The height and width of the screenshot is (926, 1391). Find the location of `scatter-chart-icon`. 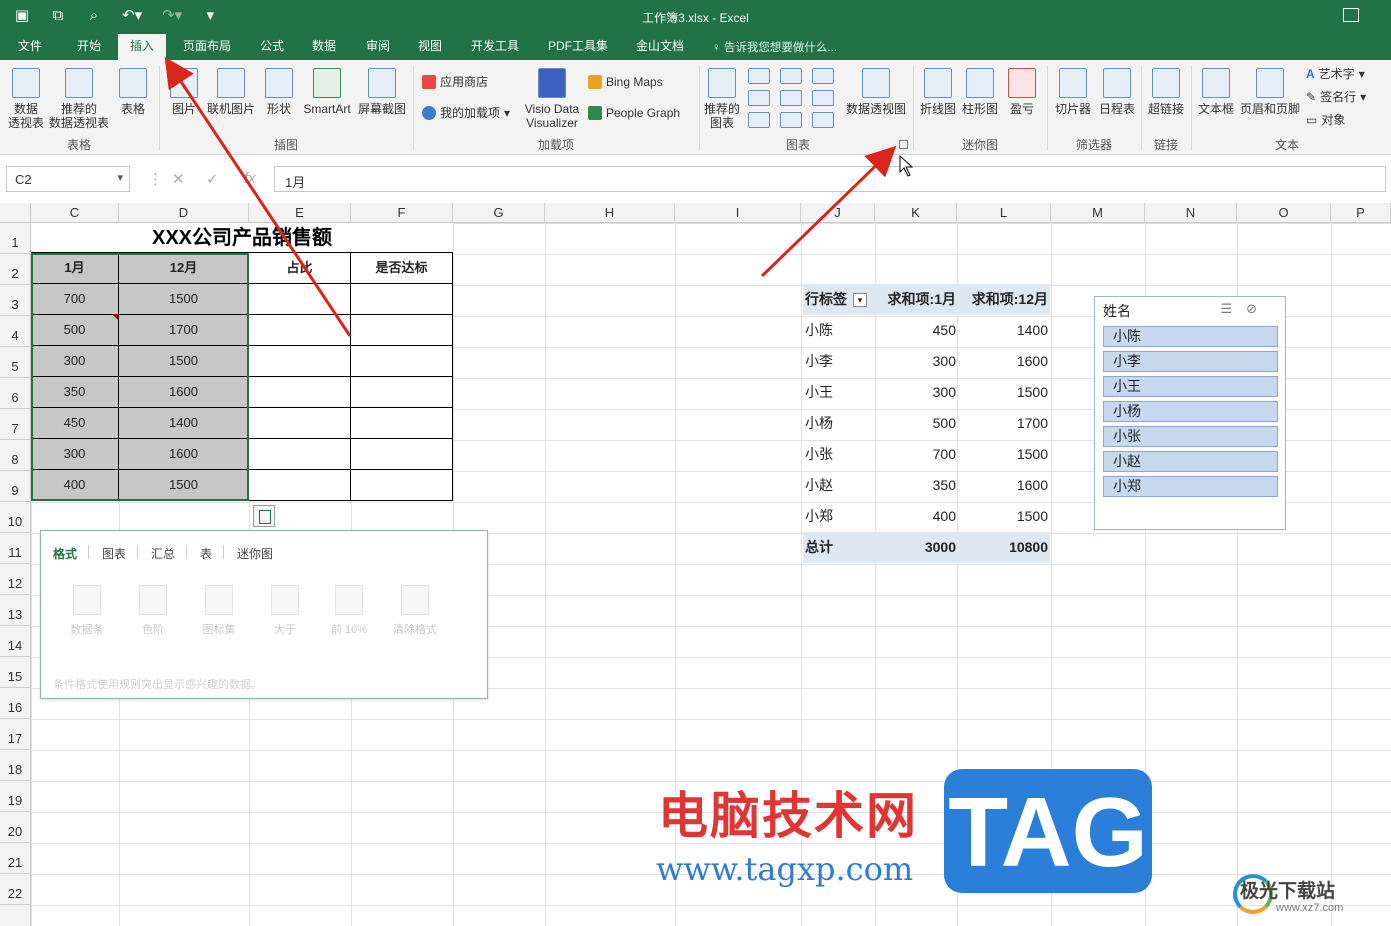

scatter-chart-icon is located at coordinates (791, 120).